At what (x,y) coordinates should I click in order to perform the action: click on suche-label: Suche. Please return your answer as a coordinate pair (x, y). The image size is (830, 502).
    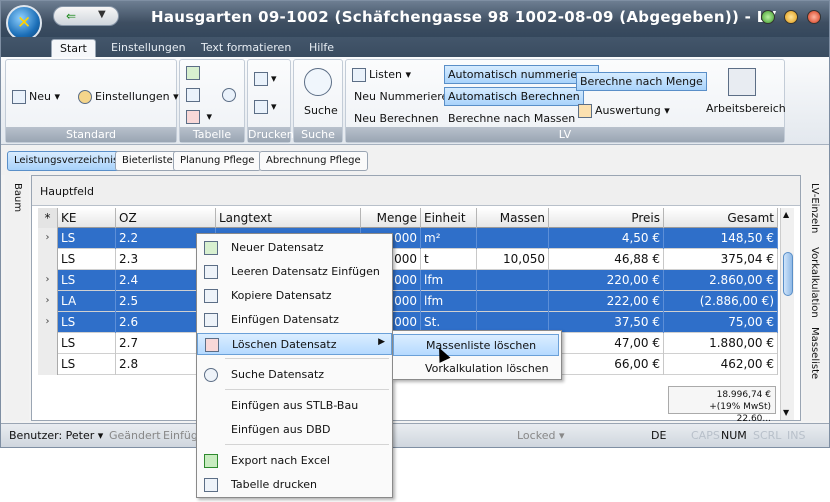
    Looking at the image, I should click on (321, 110).